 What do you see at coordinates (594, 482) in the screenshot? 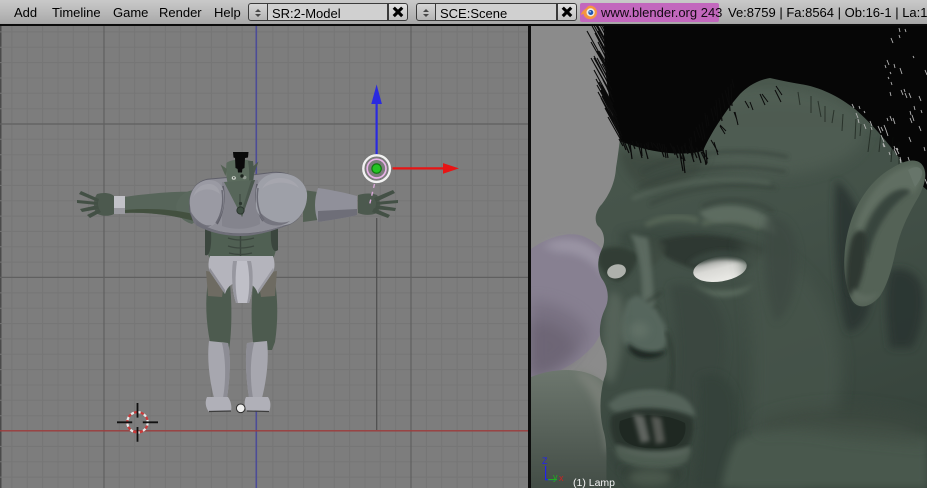
I see `svg-text: (1) Lamp` at bounding box center [594, 482].